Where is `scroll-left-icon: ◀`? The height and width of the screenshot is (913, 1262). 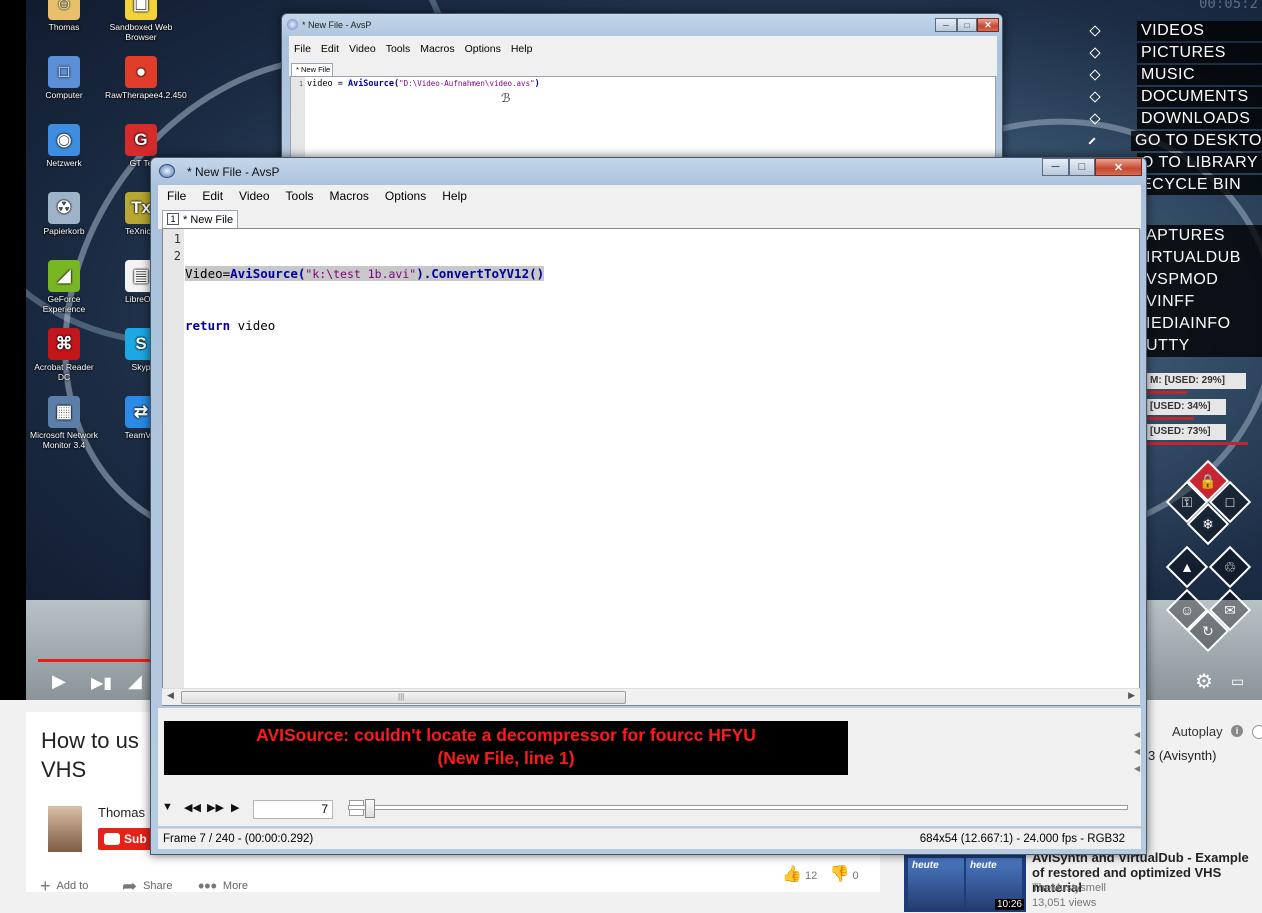
scroll-left-icon: ◀ is located at coordinates (170, 695).